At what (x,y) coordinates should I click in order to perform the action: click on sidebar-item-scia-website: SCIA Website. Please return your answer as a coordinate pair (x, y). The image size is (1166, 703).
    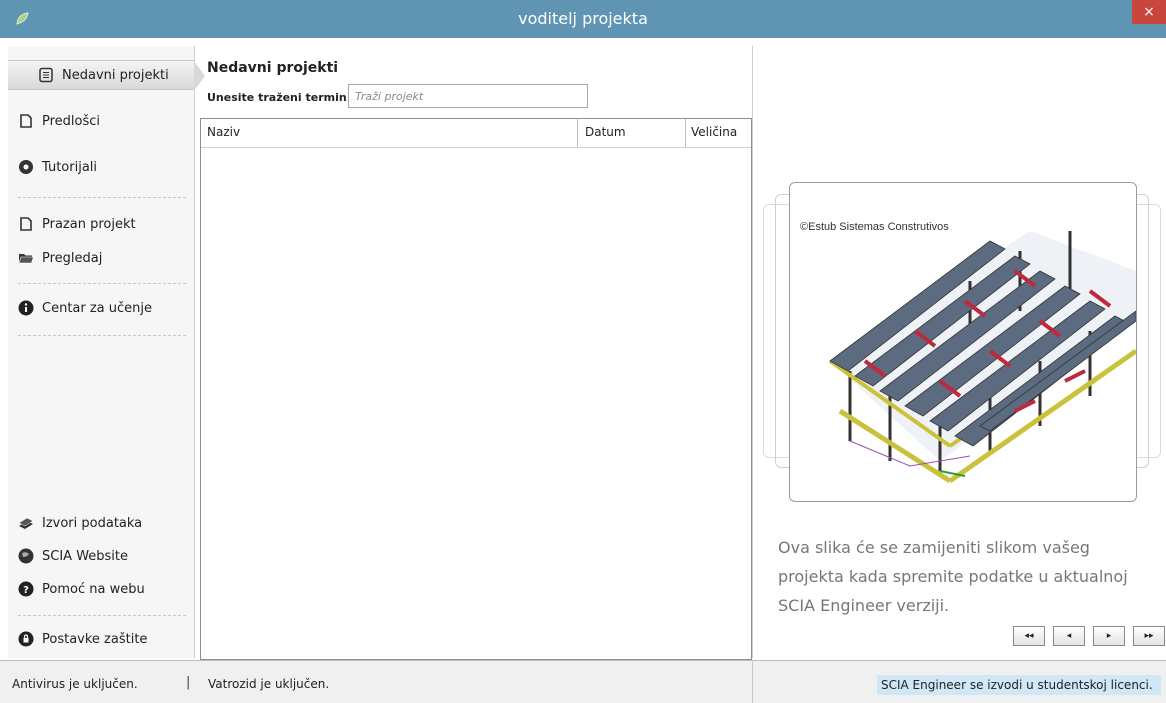
    Looking at the image, I should click on (73, 556).